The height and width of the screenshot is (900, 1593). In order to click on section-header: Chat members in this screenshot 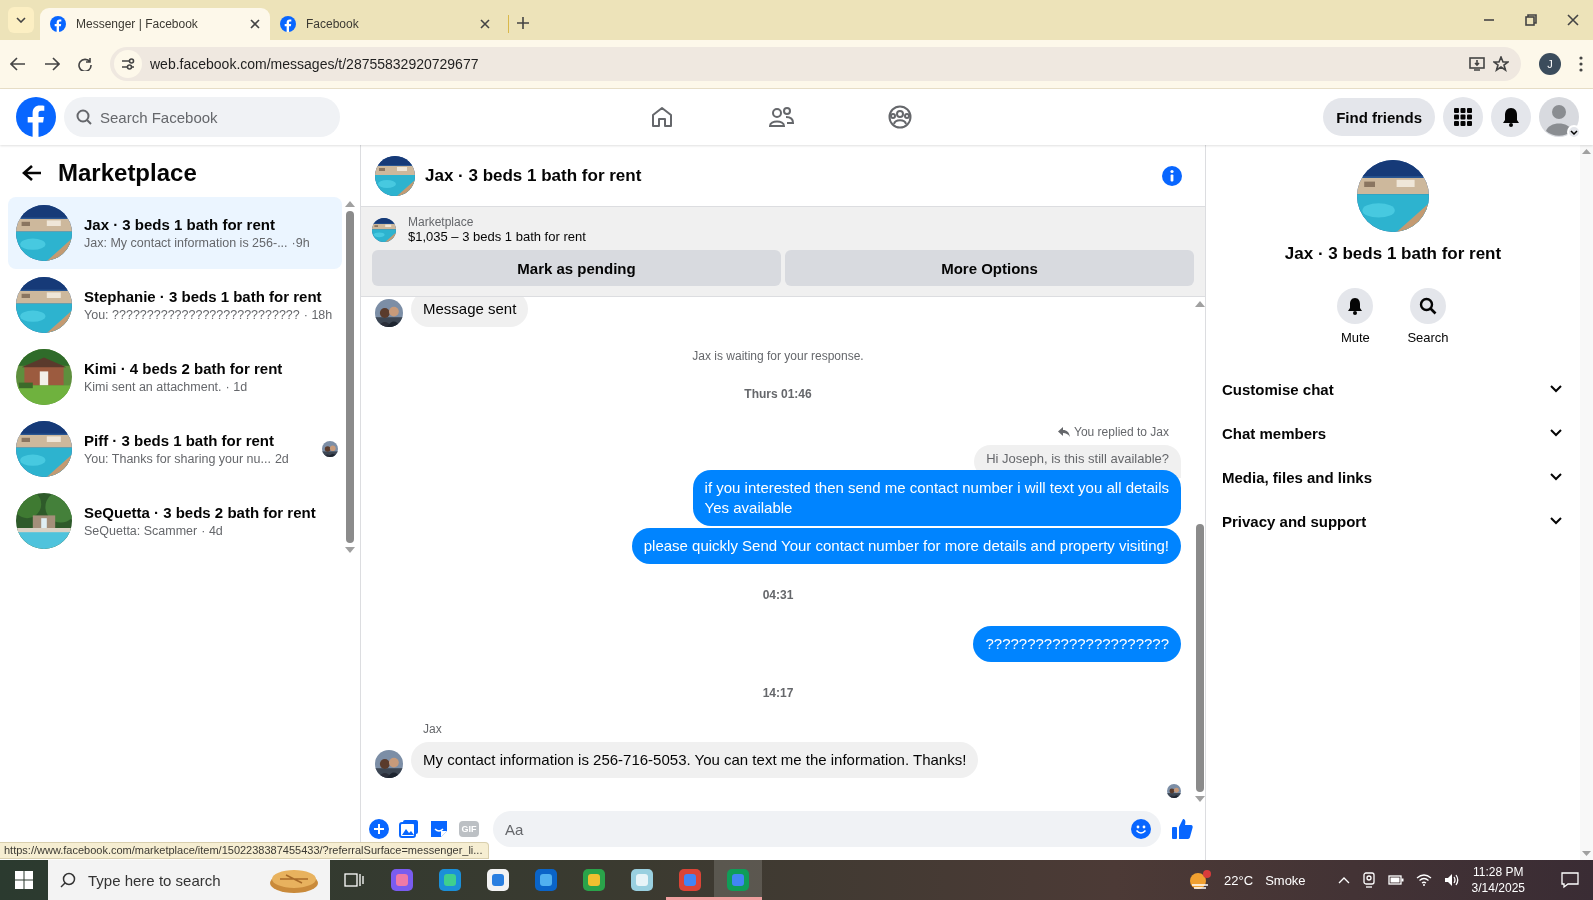, I will do `click(1393, 433)`.